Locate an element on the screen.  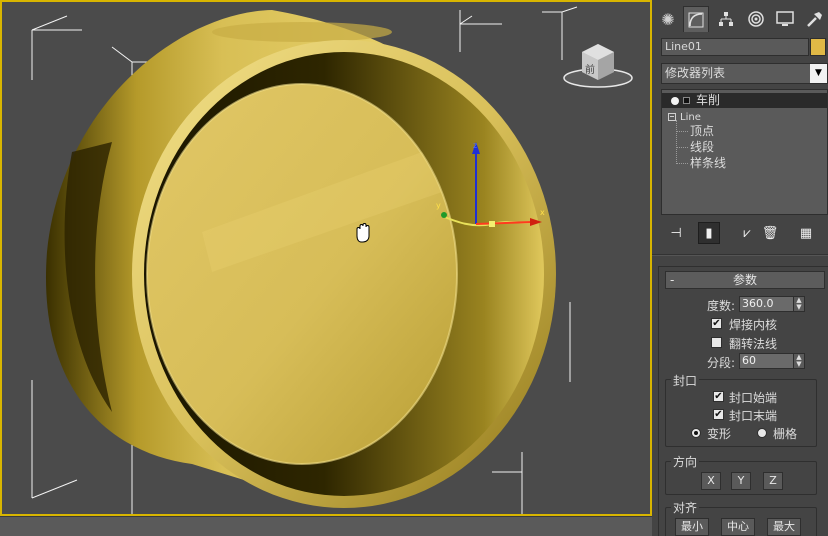
tab-hierarchy is located at coordinates (726, 19).